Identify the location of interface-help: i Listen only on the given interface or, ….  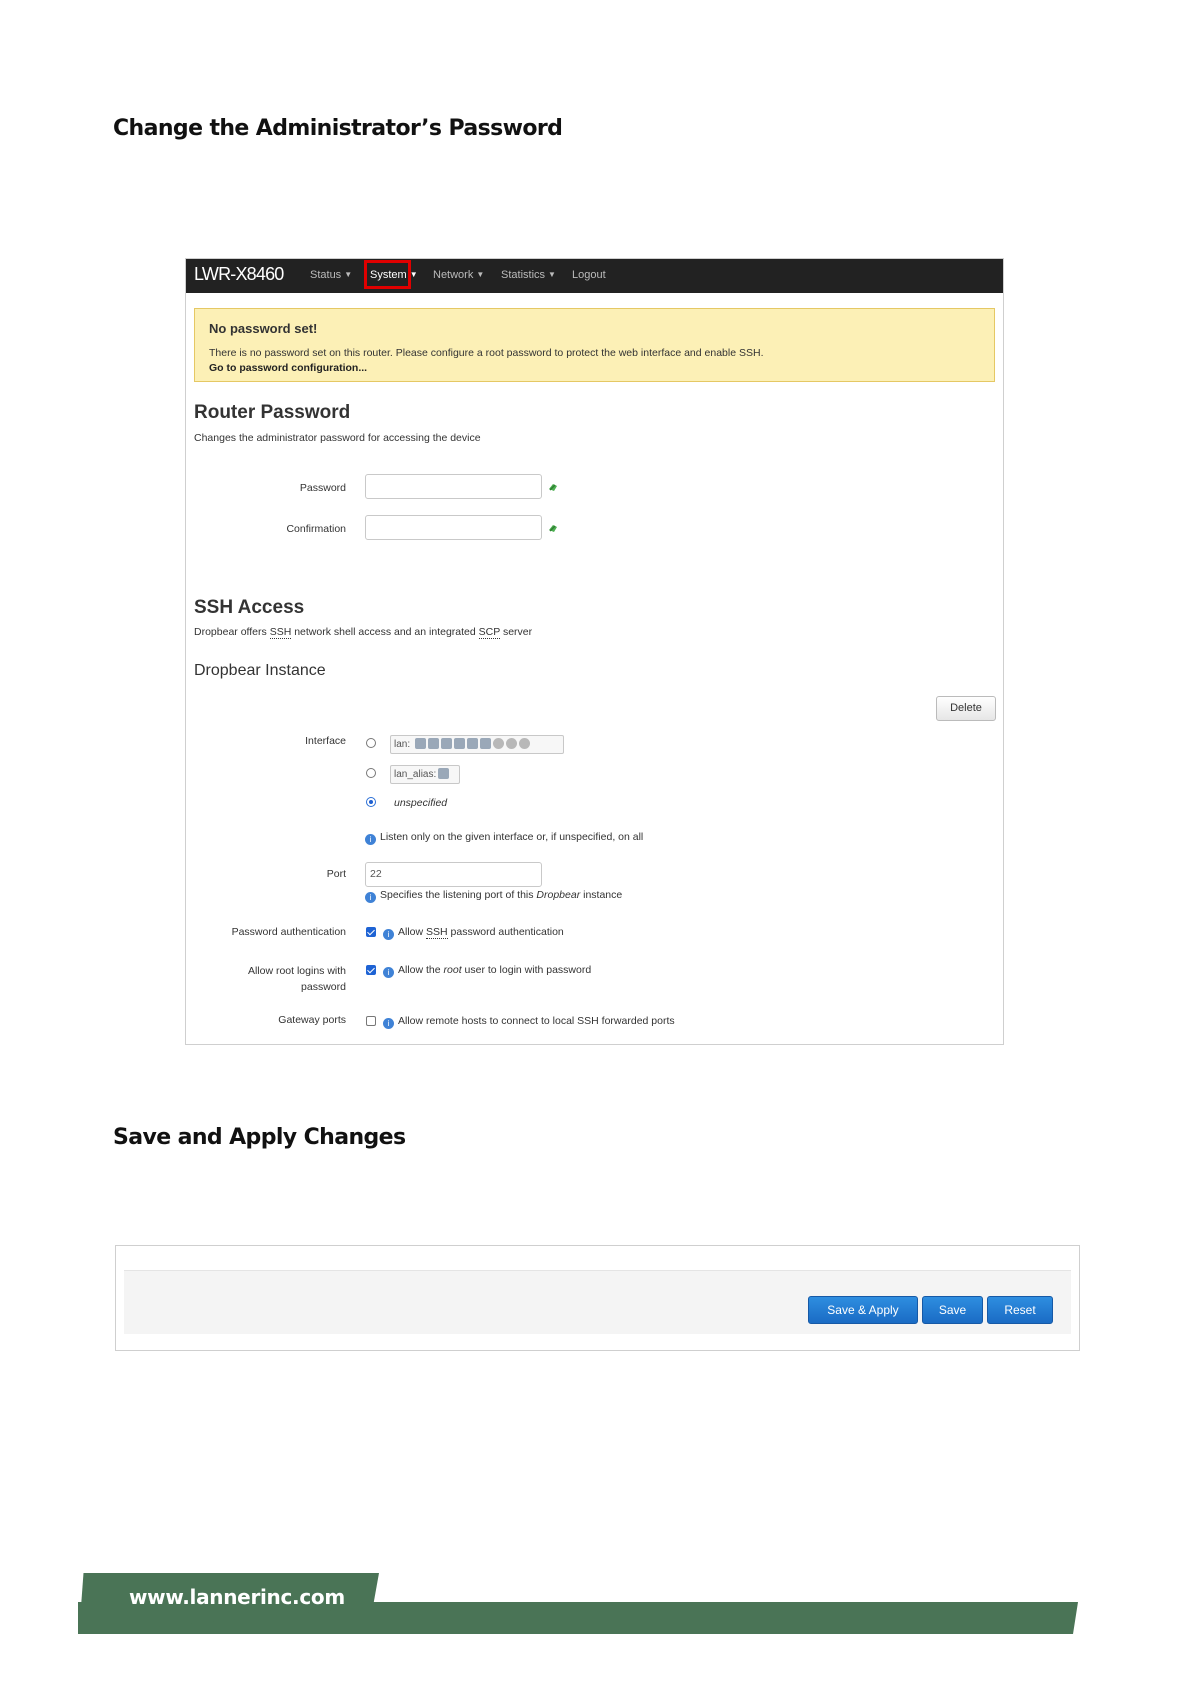
(504, 838).